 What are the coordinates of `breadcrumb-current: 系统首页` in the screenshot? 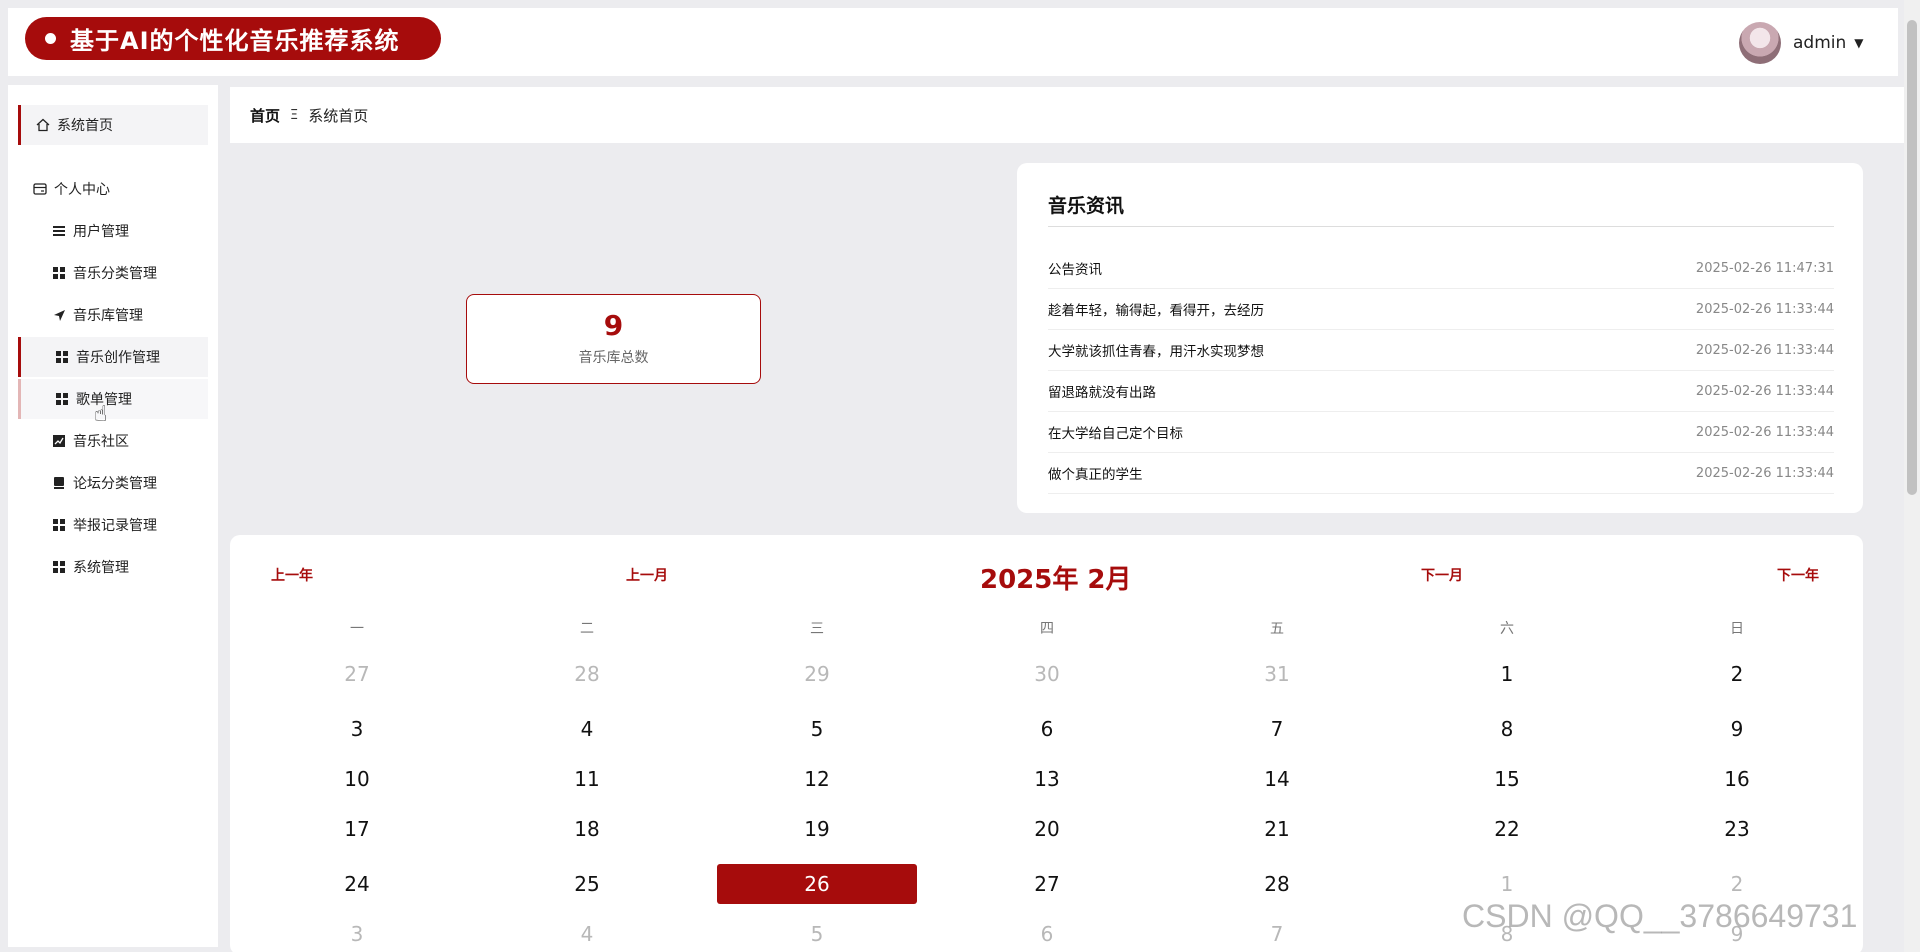 It's located at (338, 115).